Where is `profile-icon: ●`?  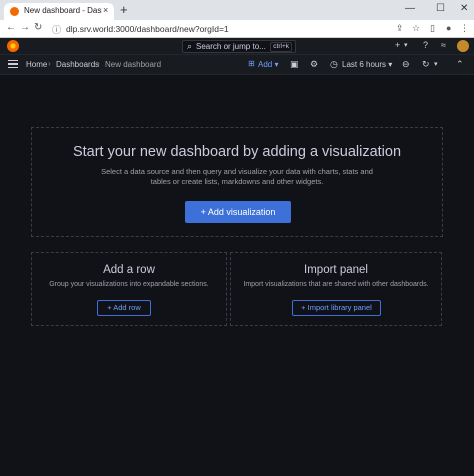
profile-icon: ● is located at coordinates (448, 28).